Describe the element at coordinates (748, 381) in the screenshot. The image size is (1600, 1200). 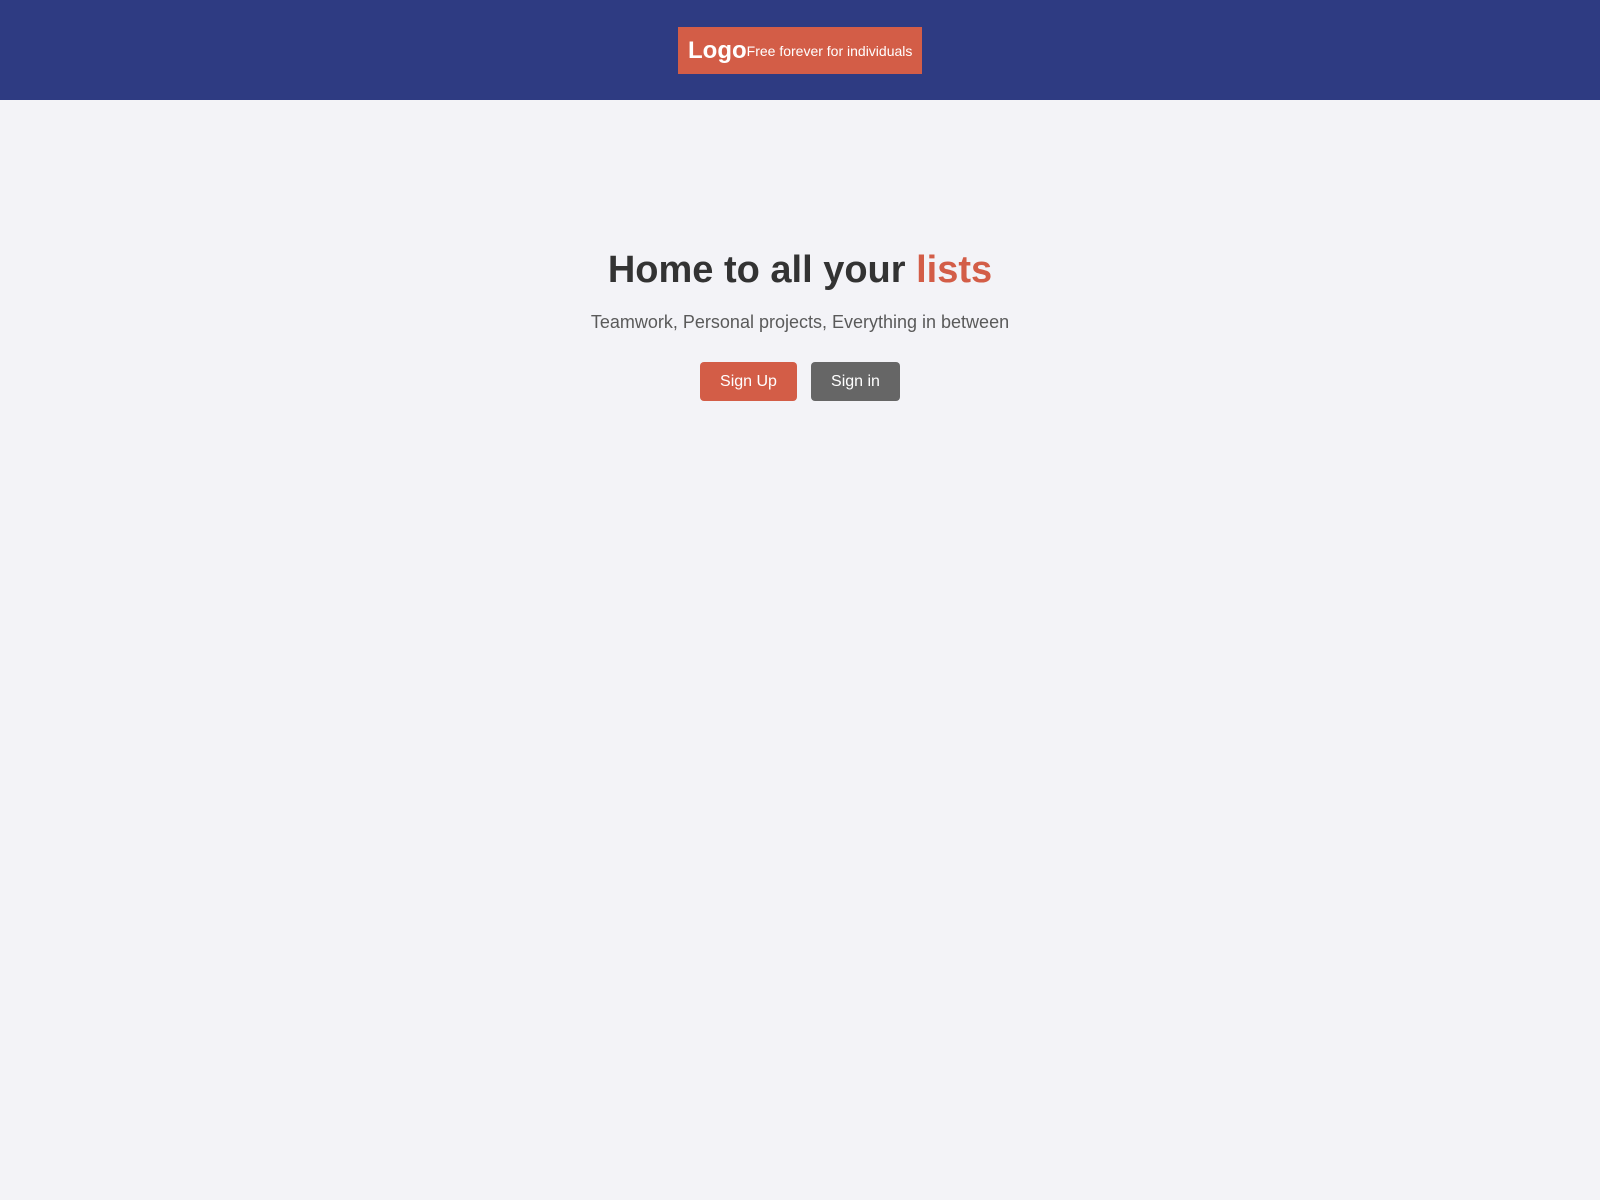
I see `sign-up-button: Sign Up` at that location.